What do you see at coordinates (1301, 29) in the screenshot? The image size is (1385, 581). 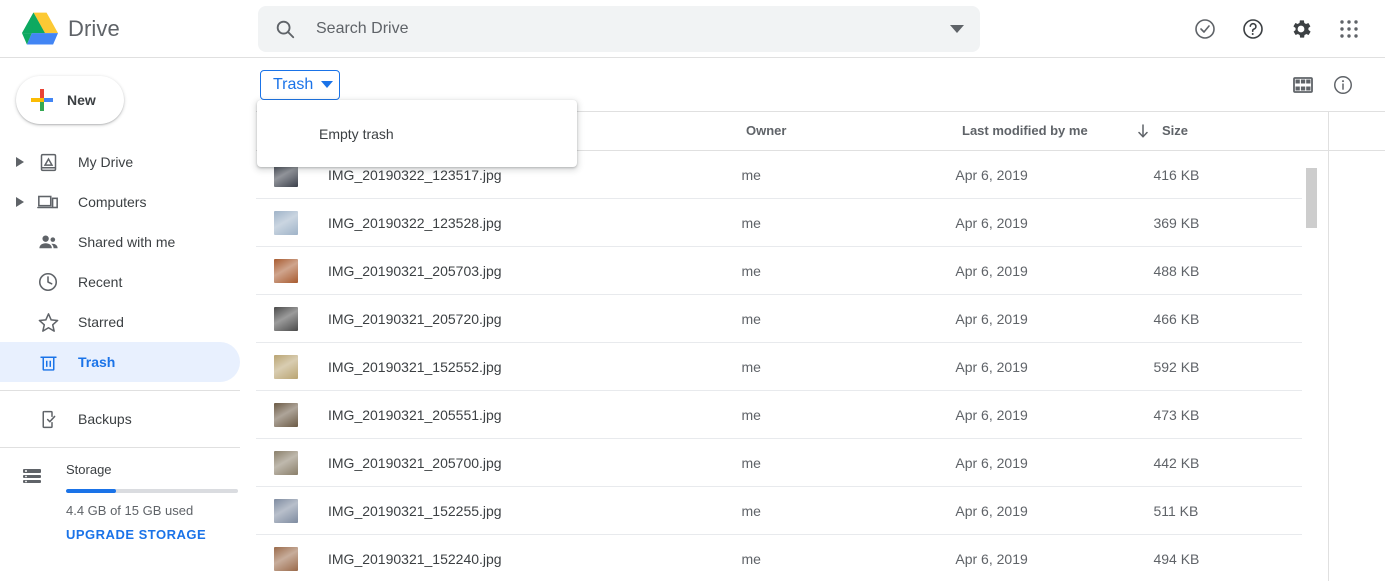 I see `settings-gear-icon` at bounding box center [1301, 29].